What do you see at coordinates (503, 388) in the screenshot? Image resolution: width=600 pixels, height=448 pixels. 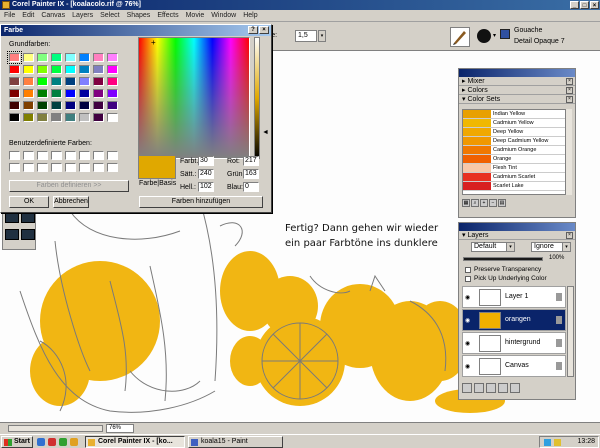 I see `mask-icon` at bounding box center [503, 388].